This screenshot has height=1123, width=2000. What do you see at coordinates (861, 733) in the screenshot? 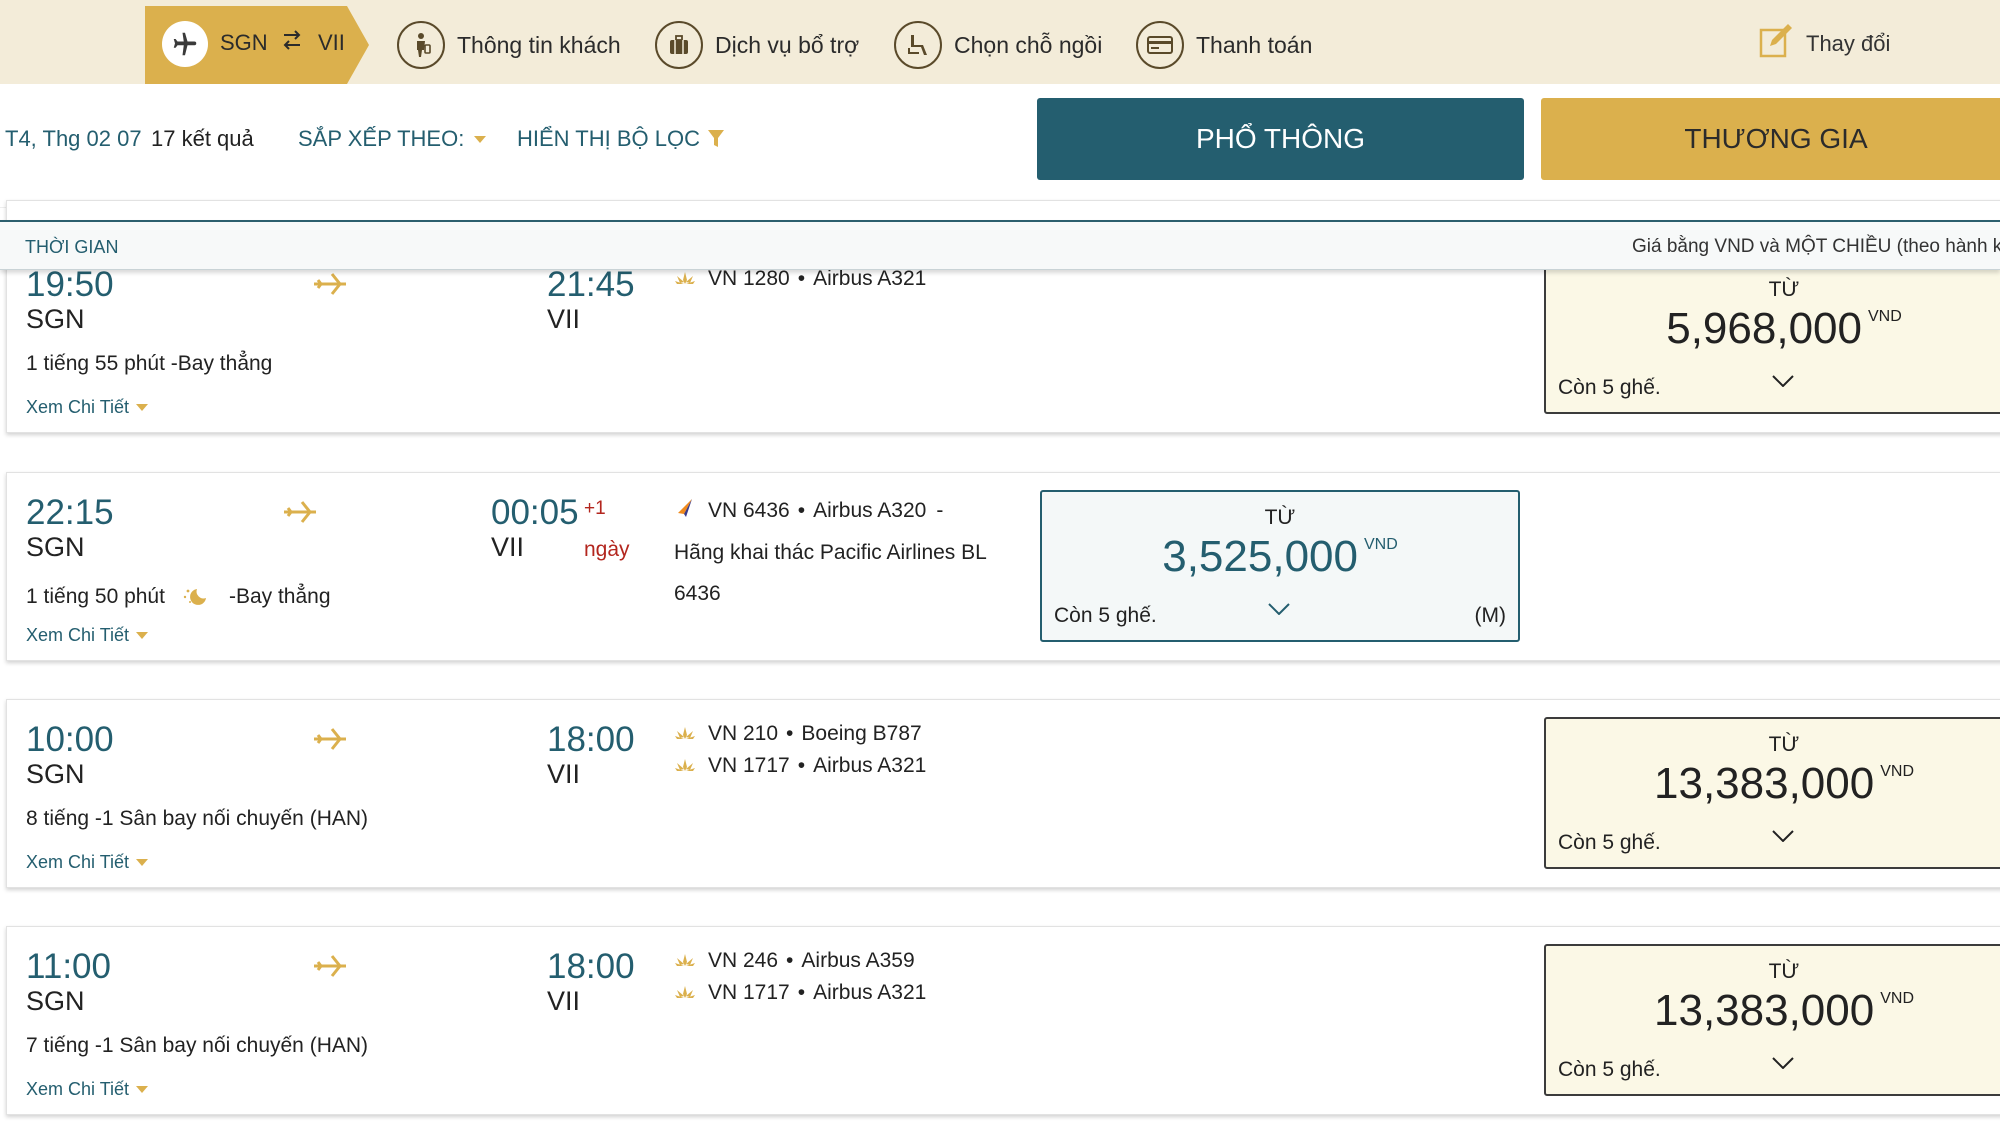
I see `aircraft-type: Boeing B787` at bounding box center [861, 733].